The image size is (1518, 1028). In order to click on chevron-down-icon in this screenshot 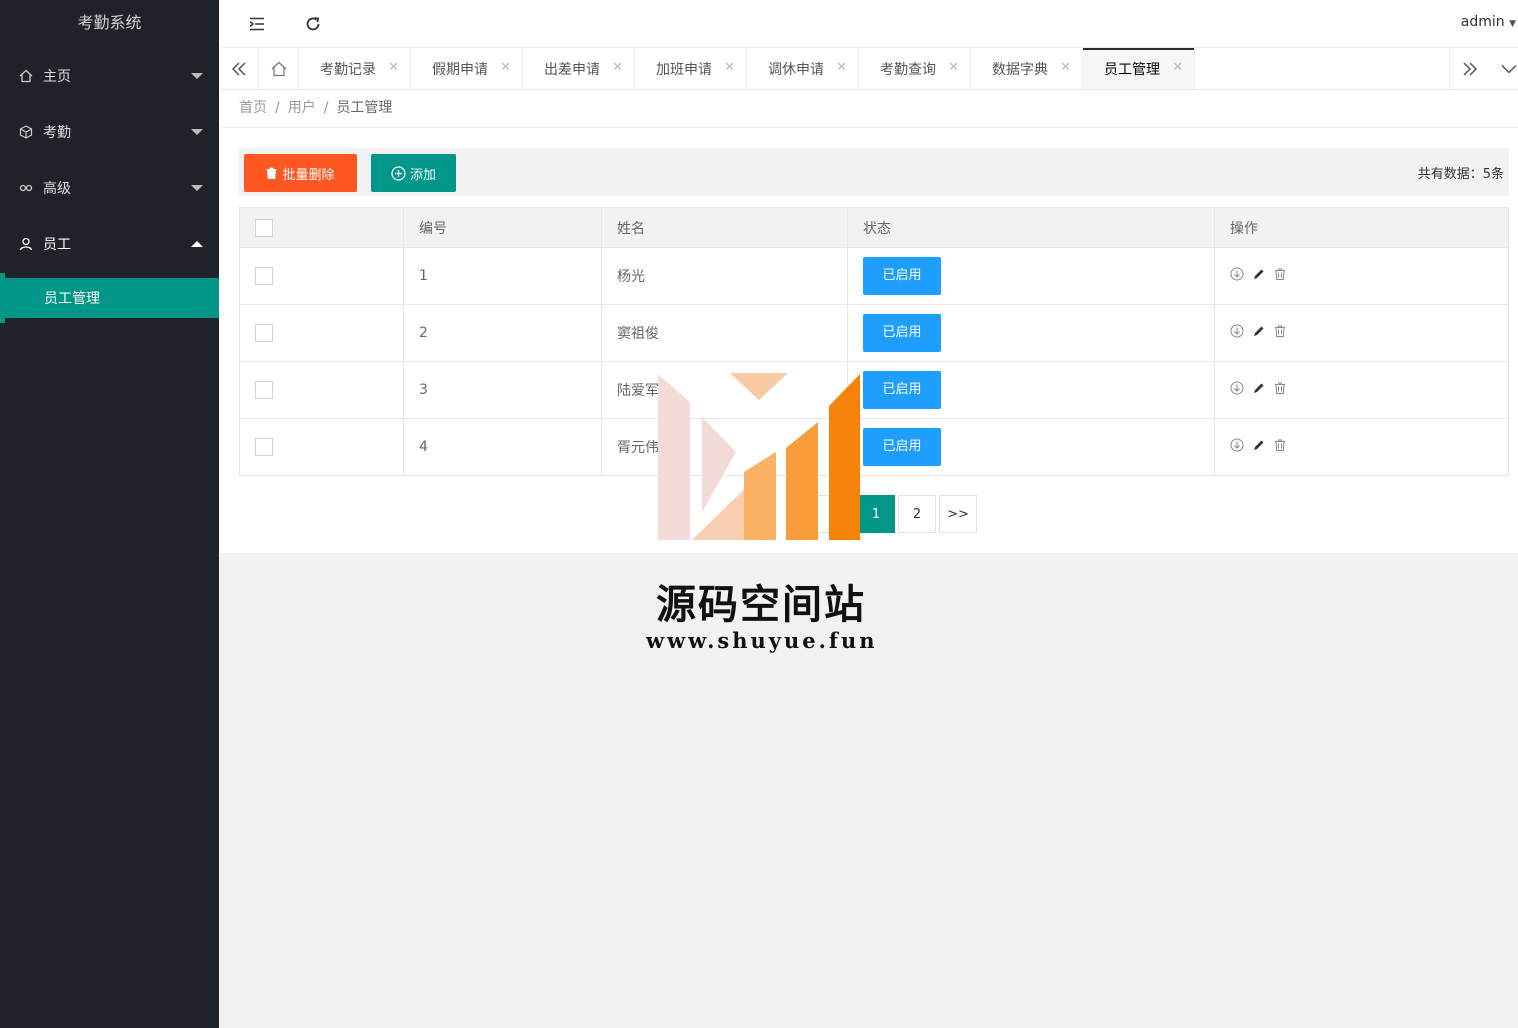, I will do `click(197, 188)`.